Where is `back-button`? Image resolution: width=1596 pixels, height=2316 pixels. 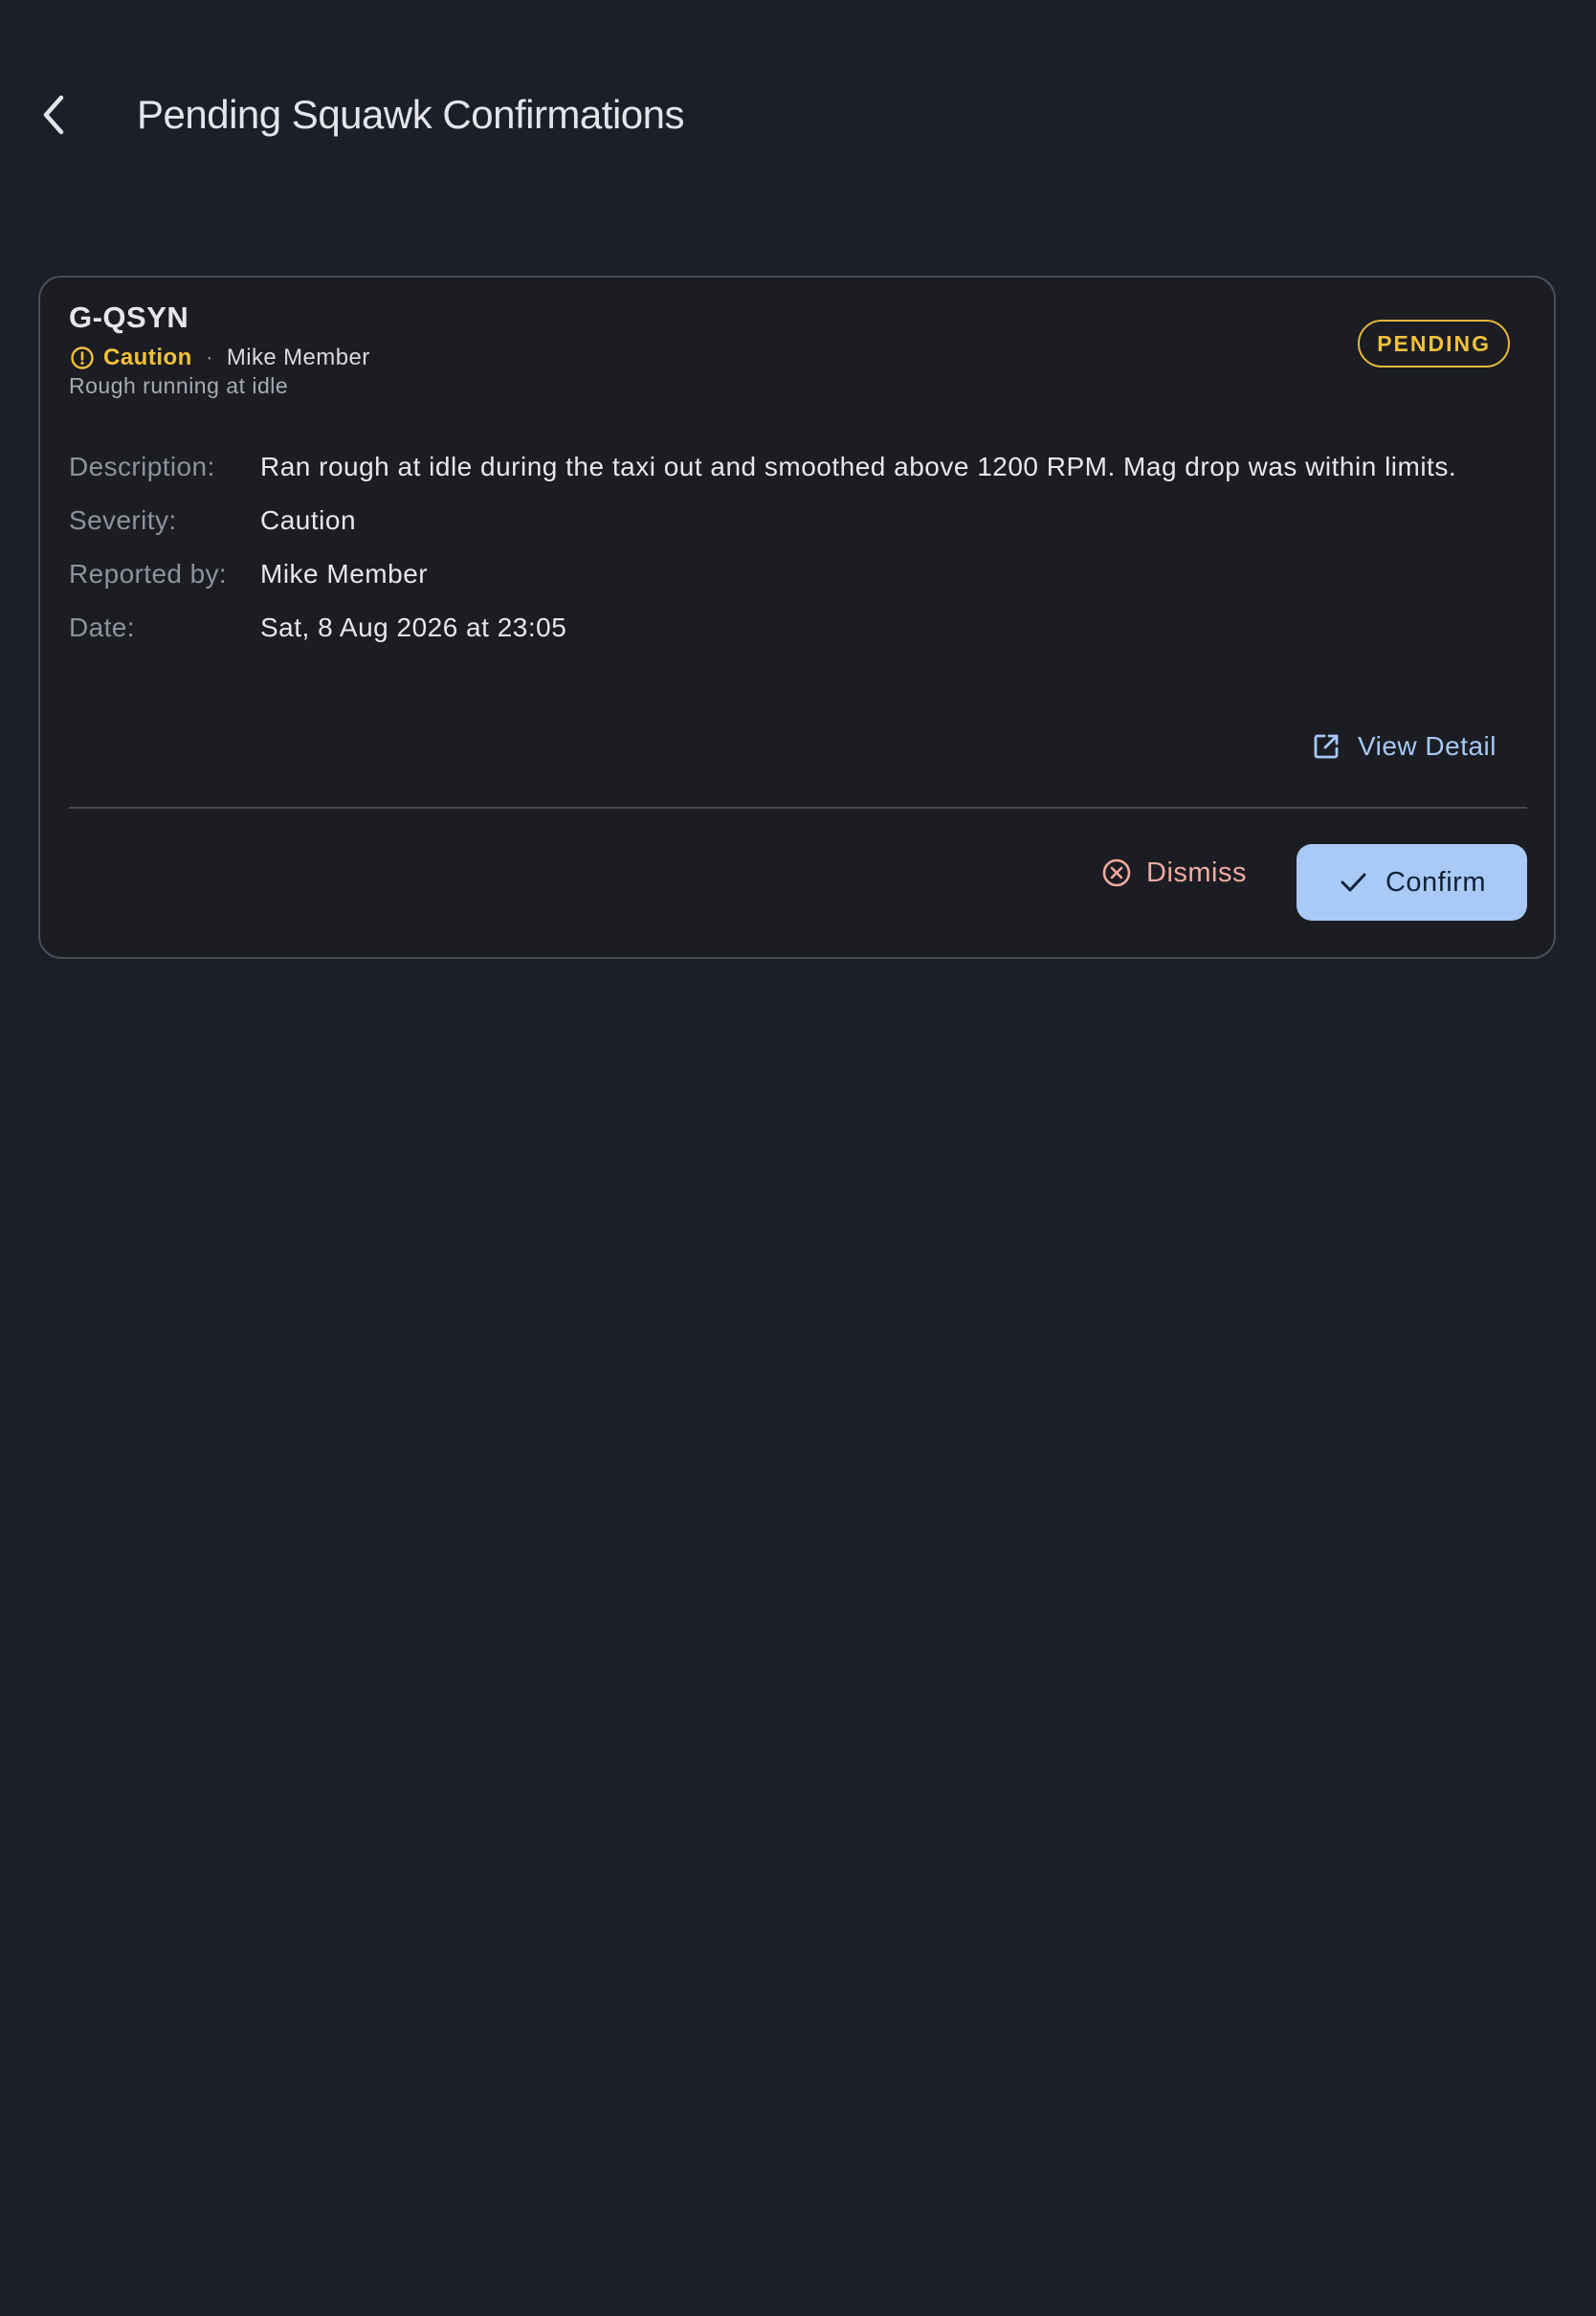 back-button is located at coordinates (56, 115).